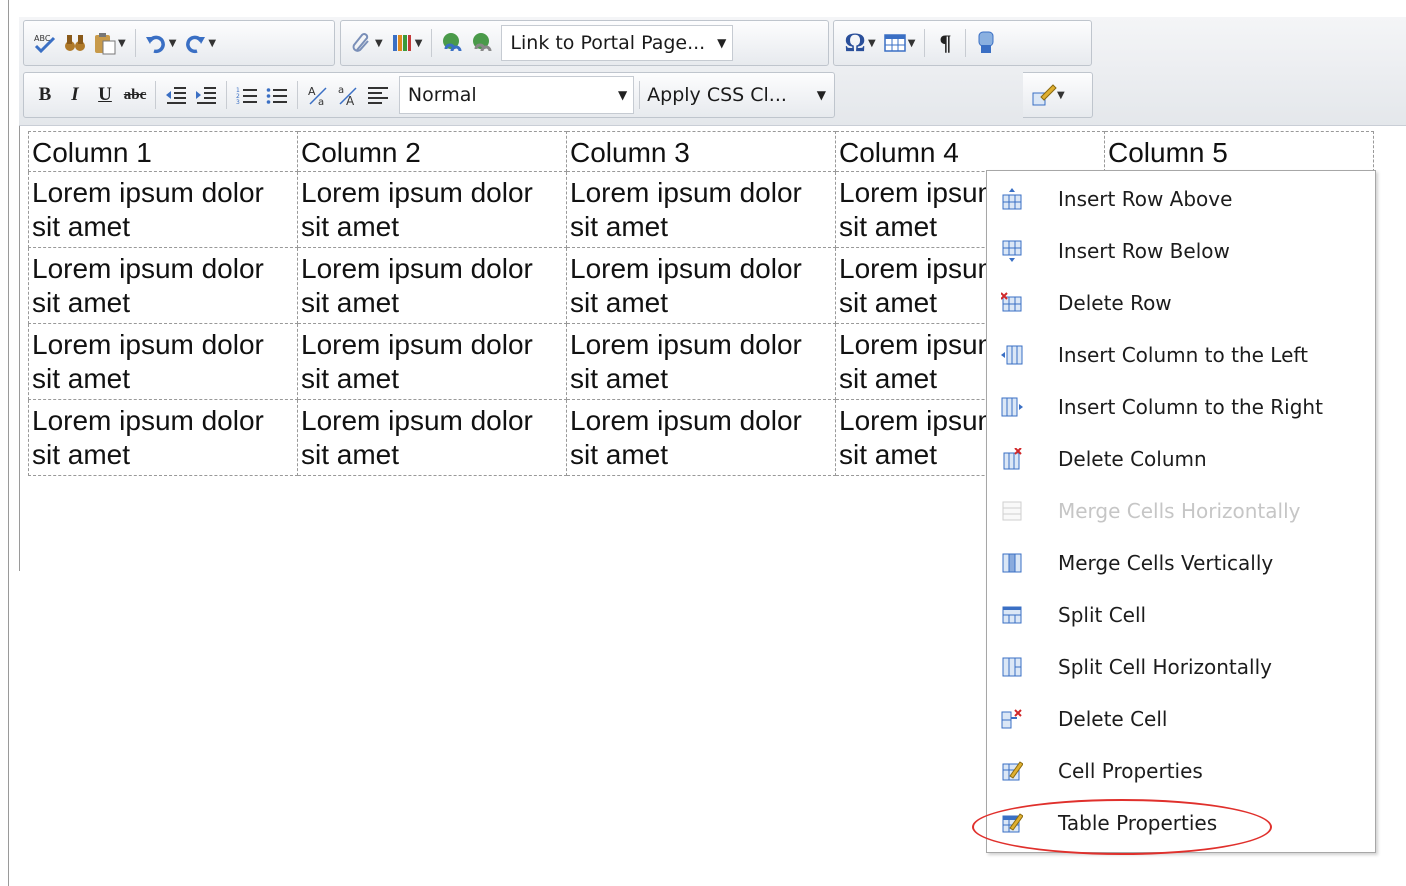  I want to click on toolbar-group-links: ▼ ▼ Link to Portal Page... ▼, so click(584, 43).